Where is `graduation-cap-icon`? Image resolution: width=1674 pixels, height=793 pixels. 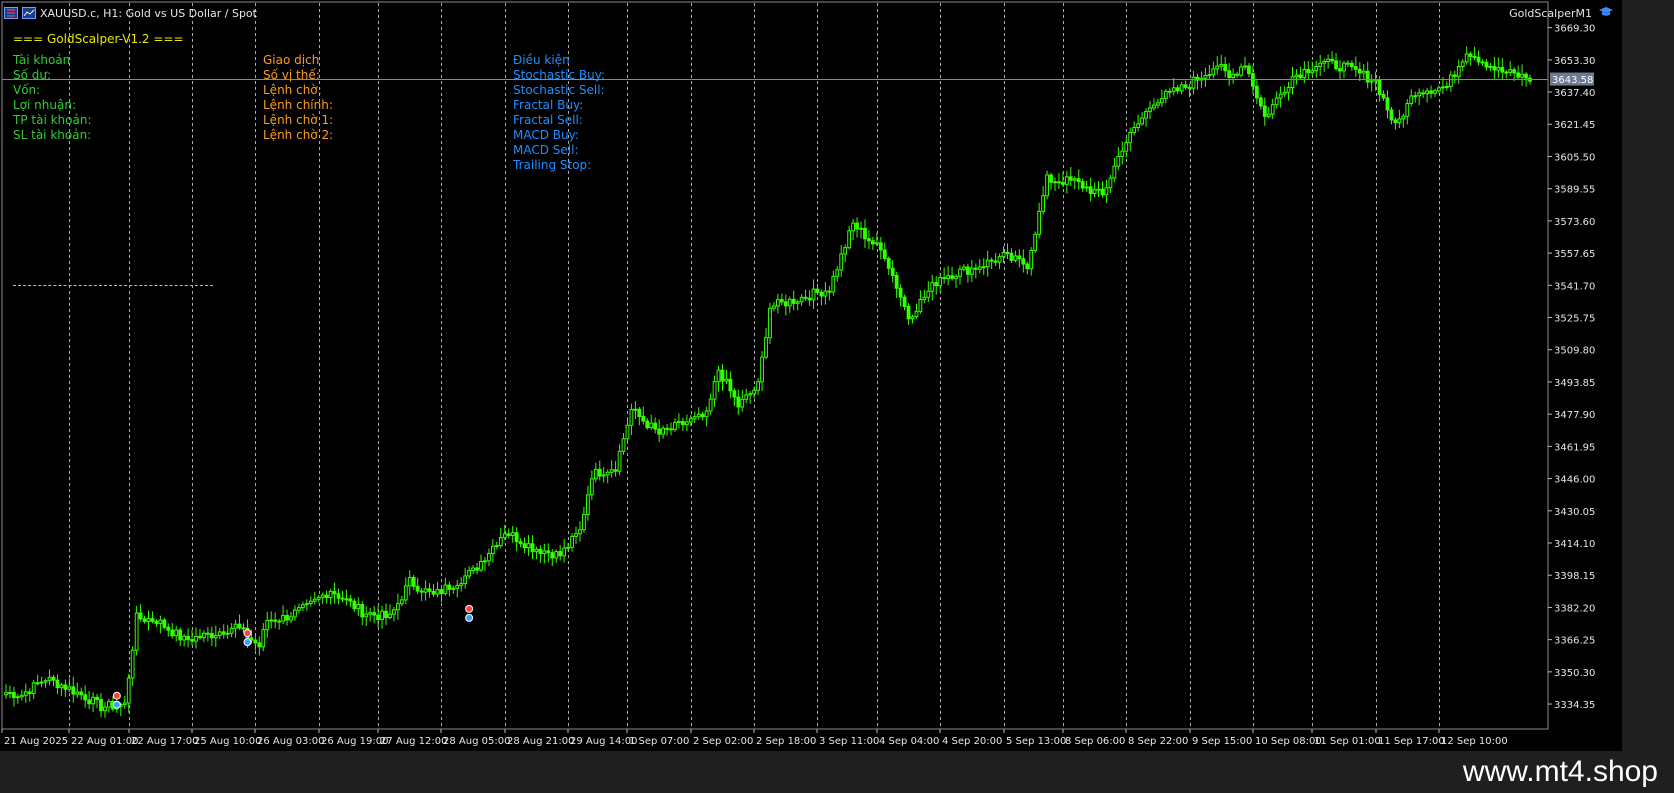 graduation-cap-icon is located at coordinates (1606, 13).